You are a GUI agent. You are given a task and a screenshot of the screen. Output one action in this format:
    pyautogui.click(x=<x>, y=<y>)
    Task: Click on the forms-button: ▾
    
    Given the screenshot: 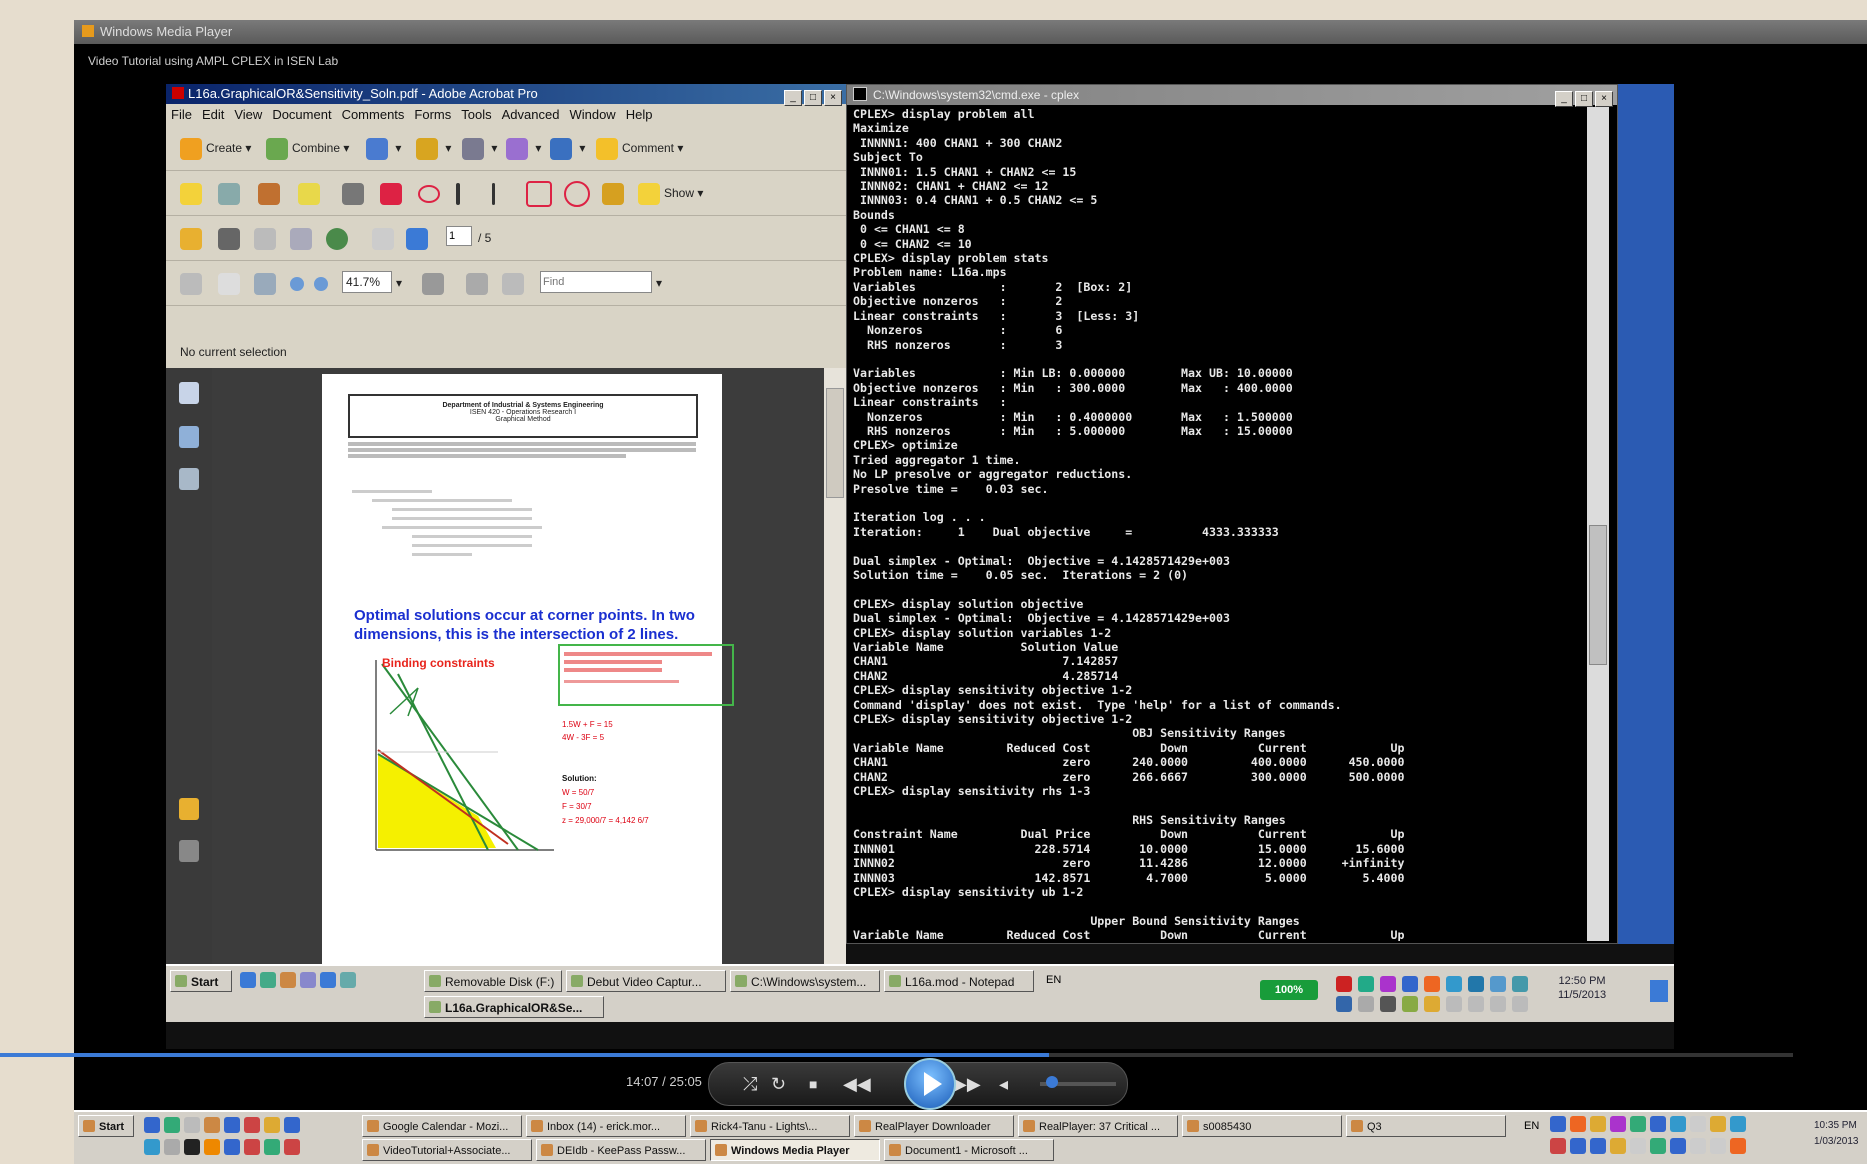 What is the action you would take?
    pyautogui.click(x=523, y=148)
    